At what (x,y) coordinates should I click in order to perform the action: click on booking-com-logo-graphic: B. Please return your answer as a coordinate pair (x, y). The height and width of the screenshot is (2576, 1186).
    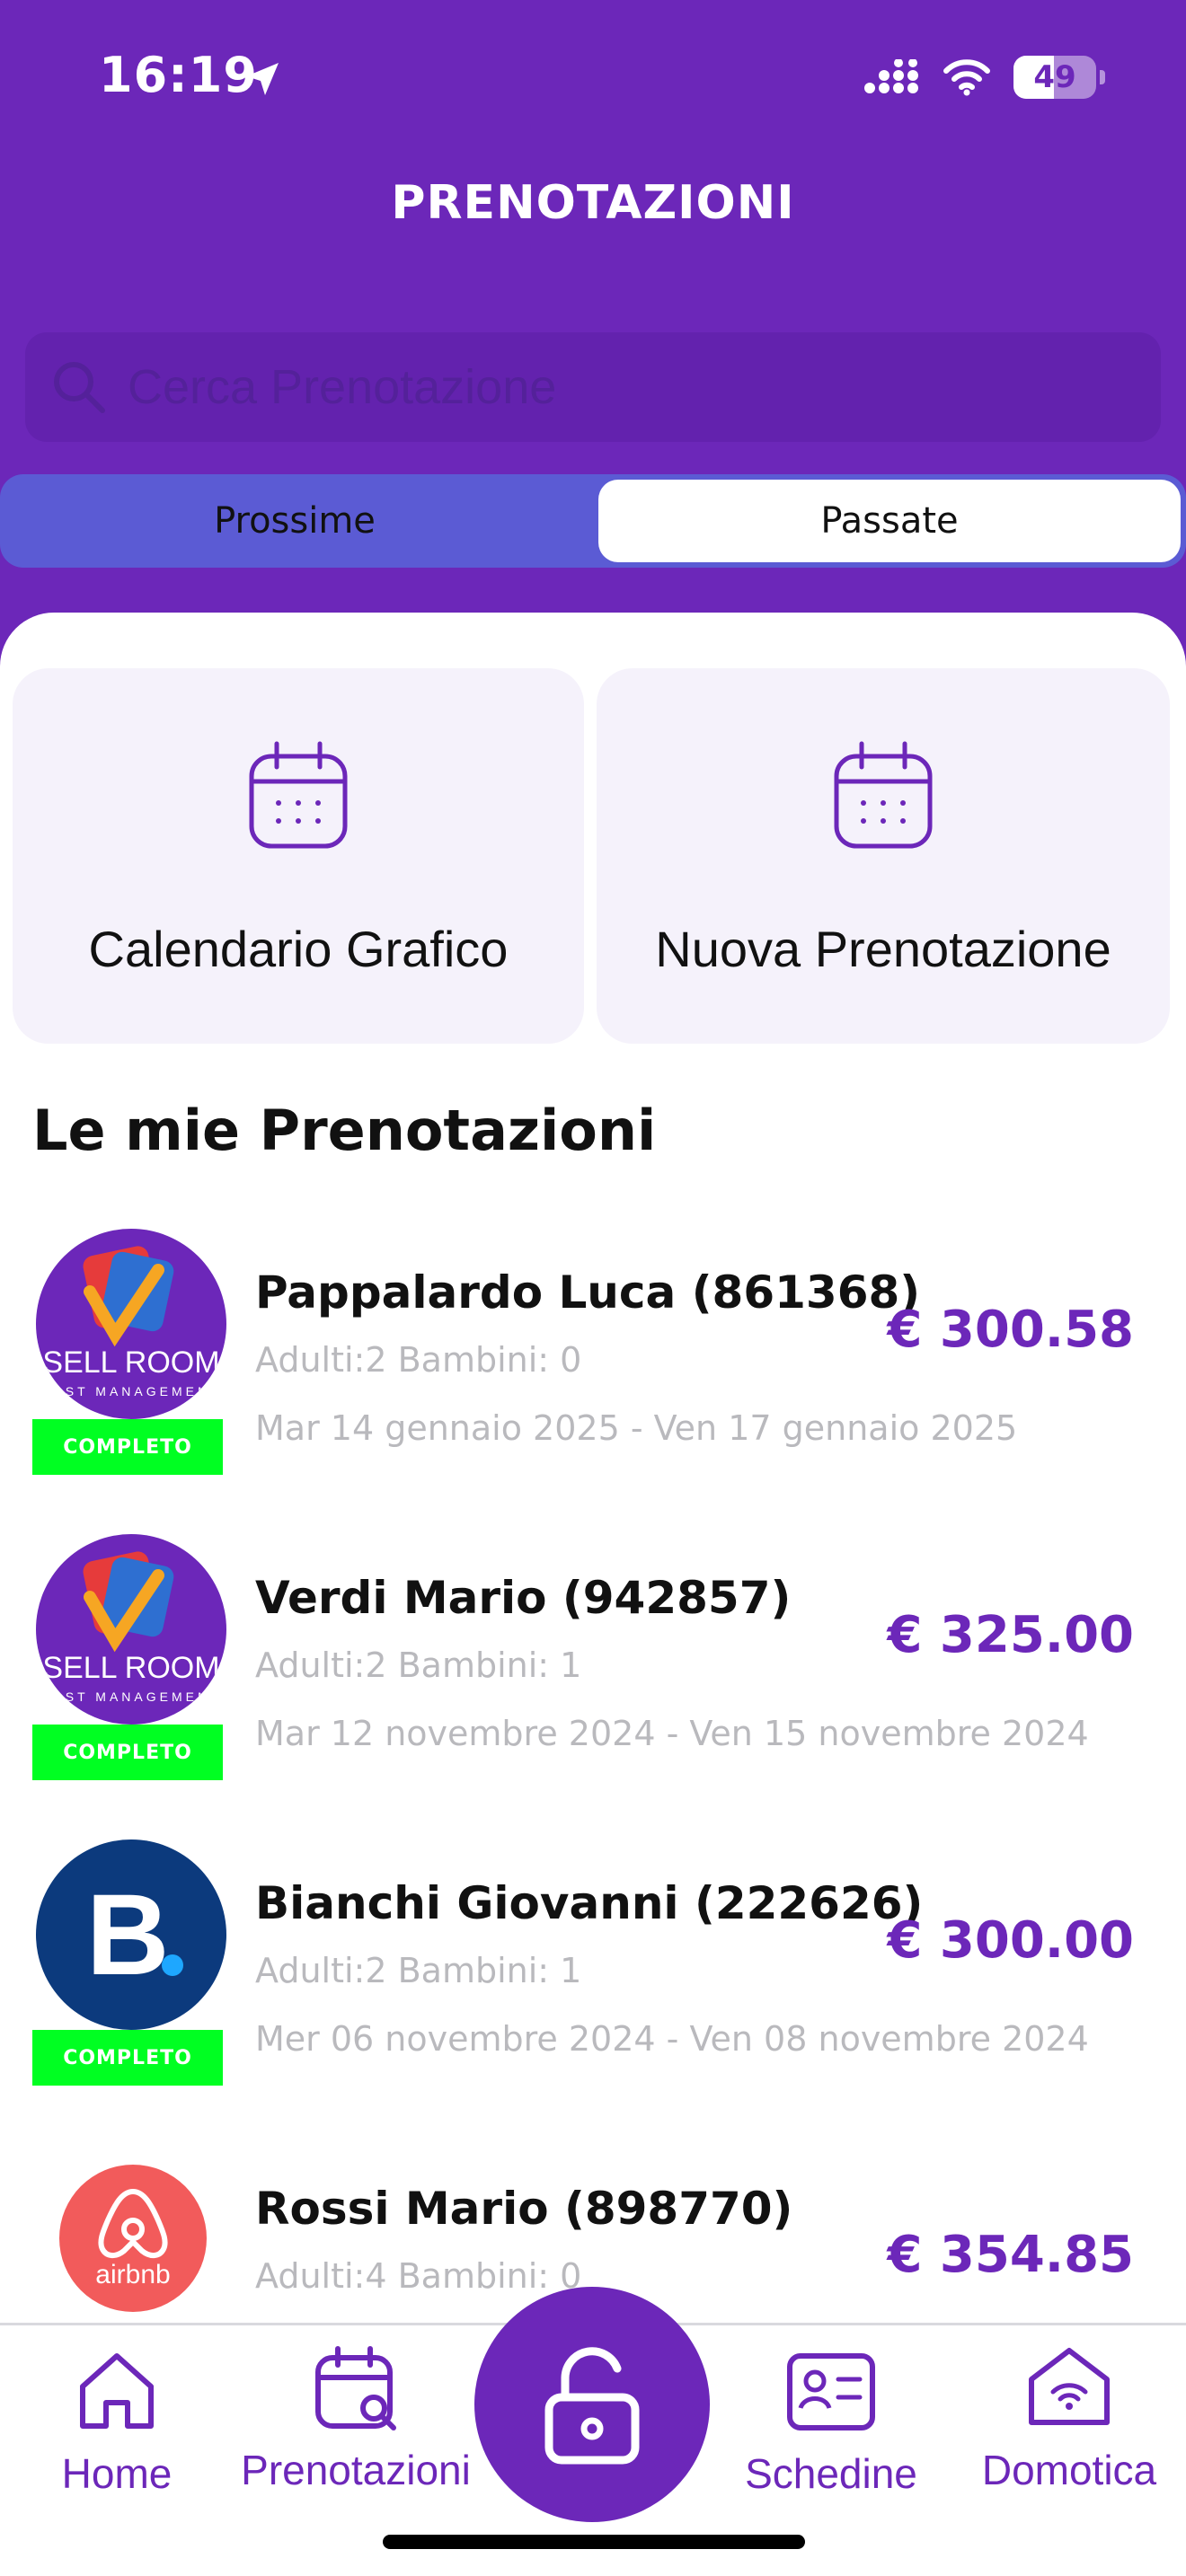
    Looking at the image, I should click on (134, 1935).